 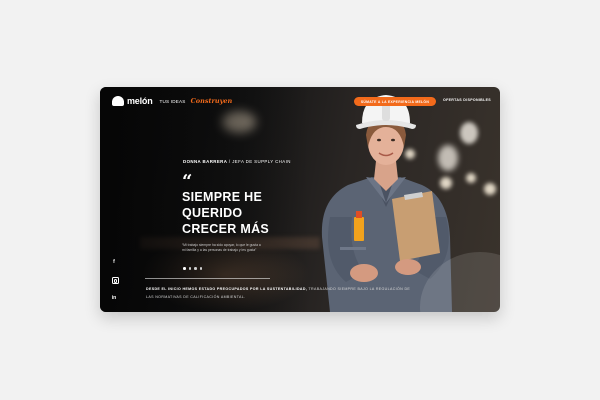 I want to click on brand-tagline: TUS IDEAS, so click(x=172, y=101).